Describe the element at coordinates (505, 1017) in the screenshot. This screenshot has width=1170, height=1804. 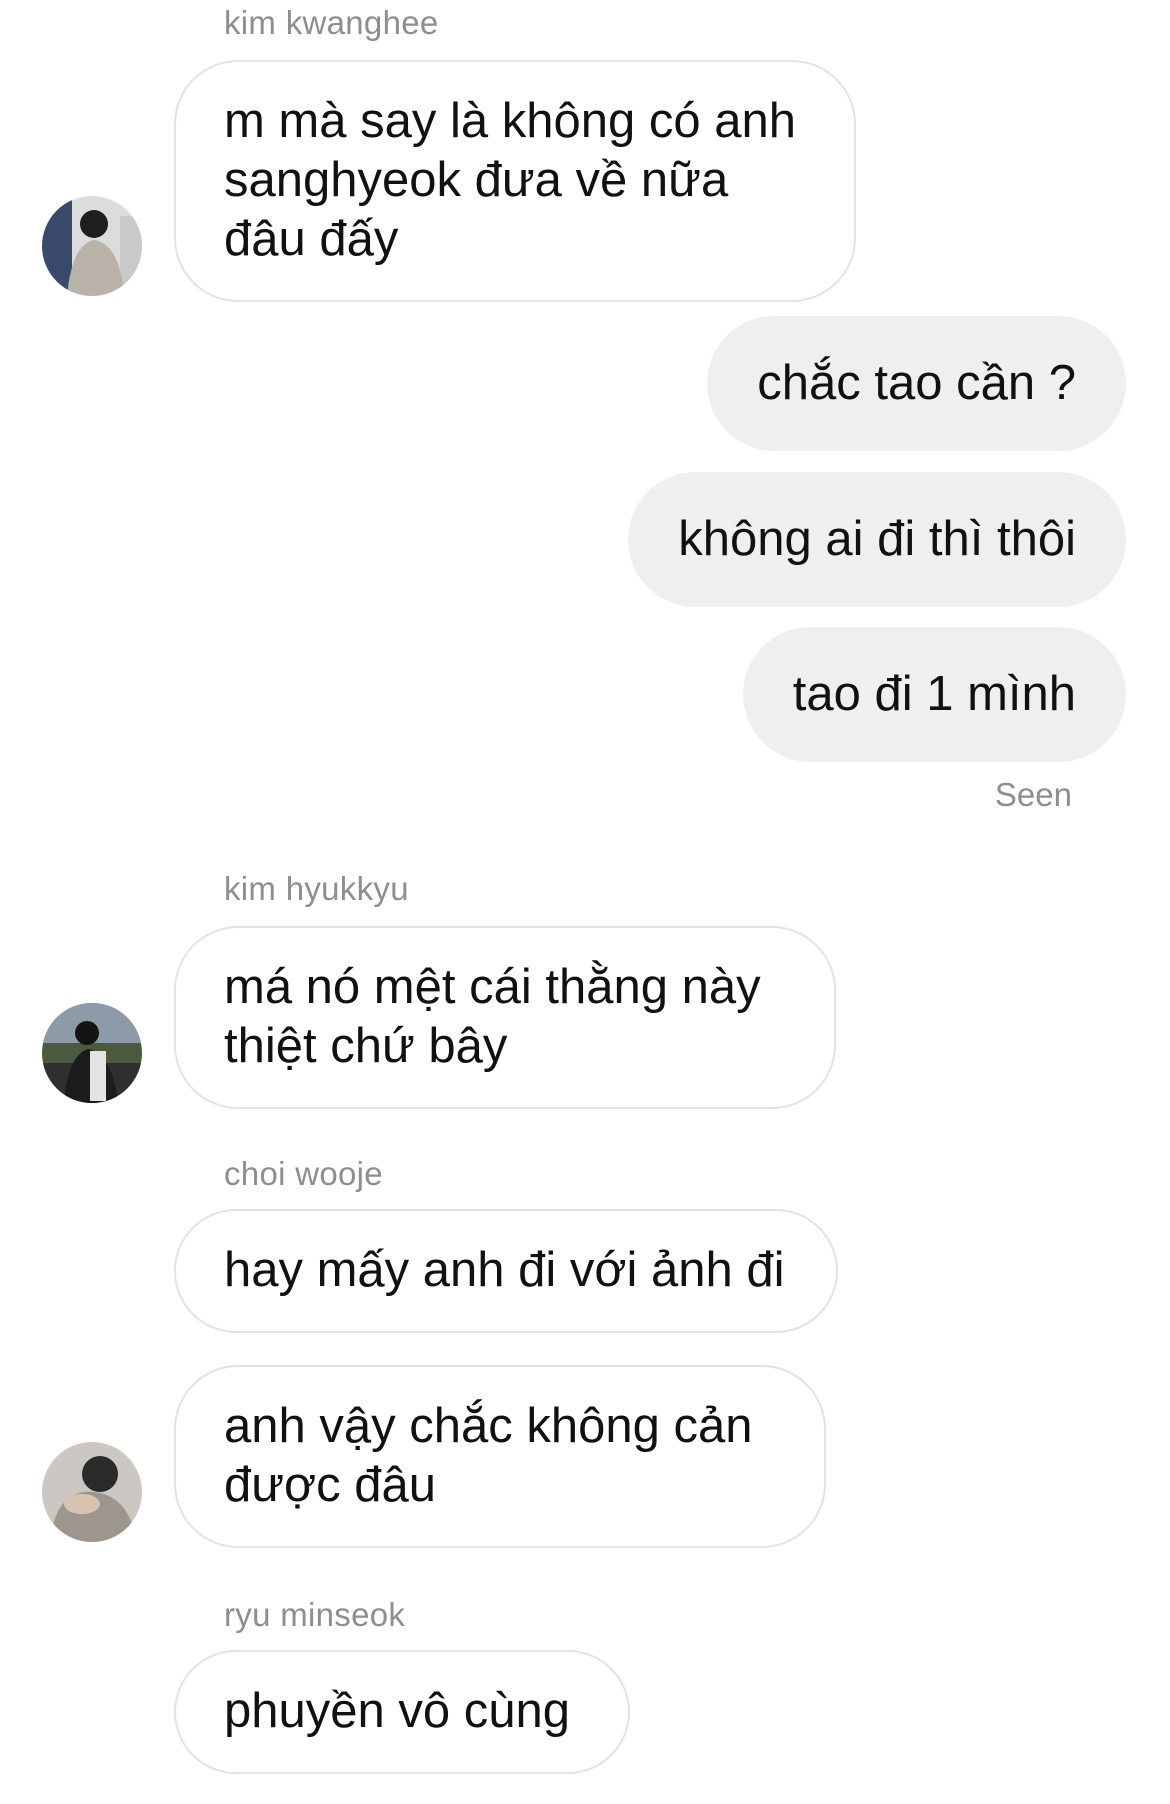
I see `incoming-message-bubble: má nó mệt cái thằng này thiệt chứ bây` at that location.